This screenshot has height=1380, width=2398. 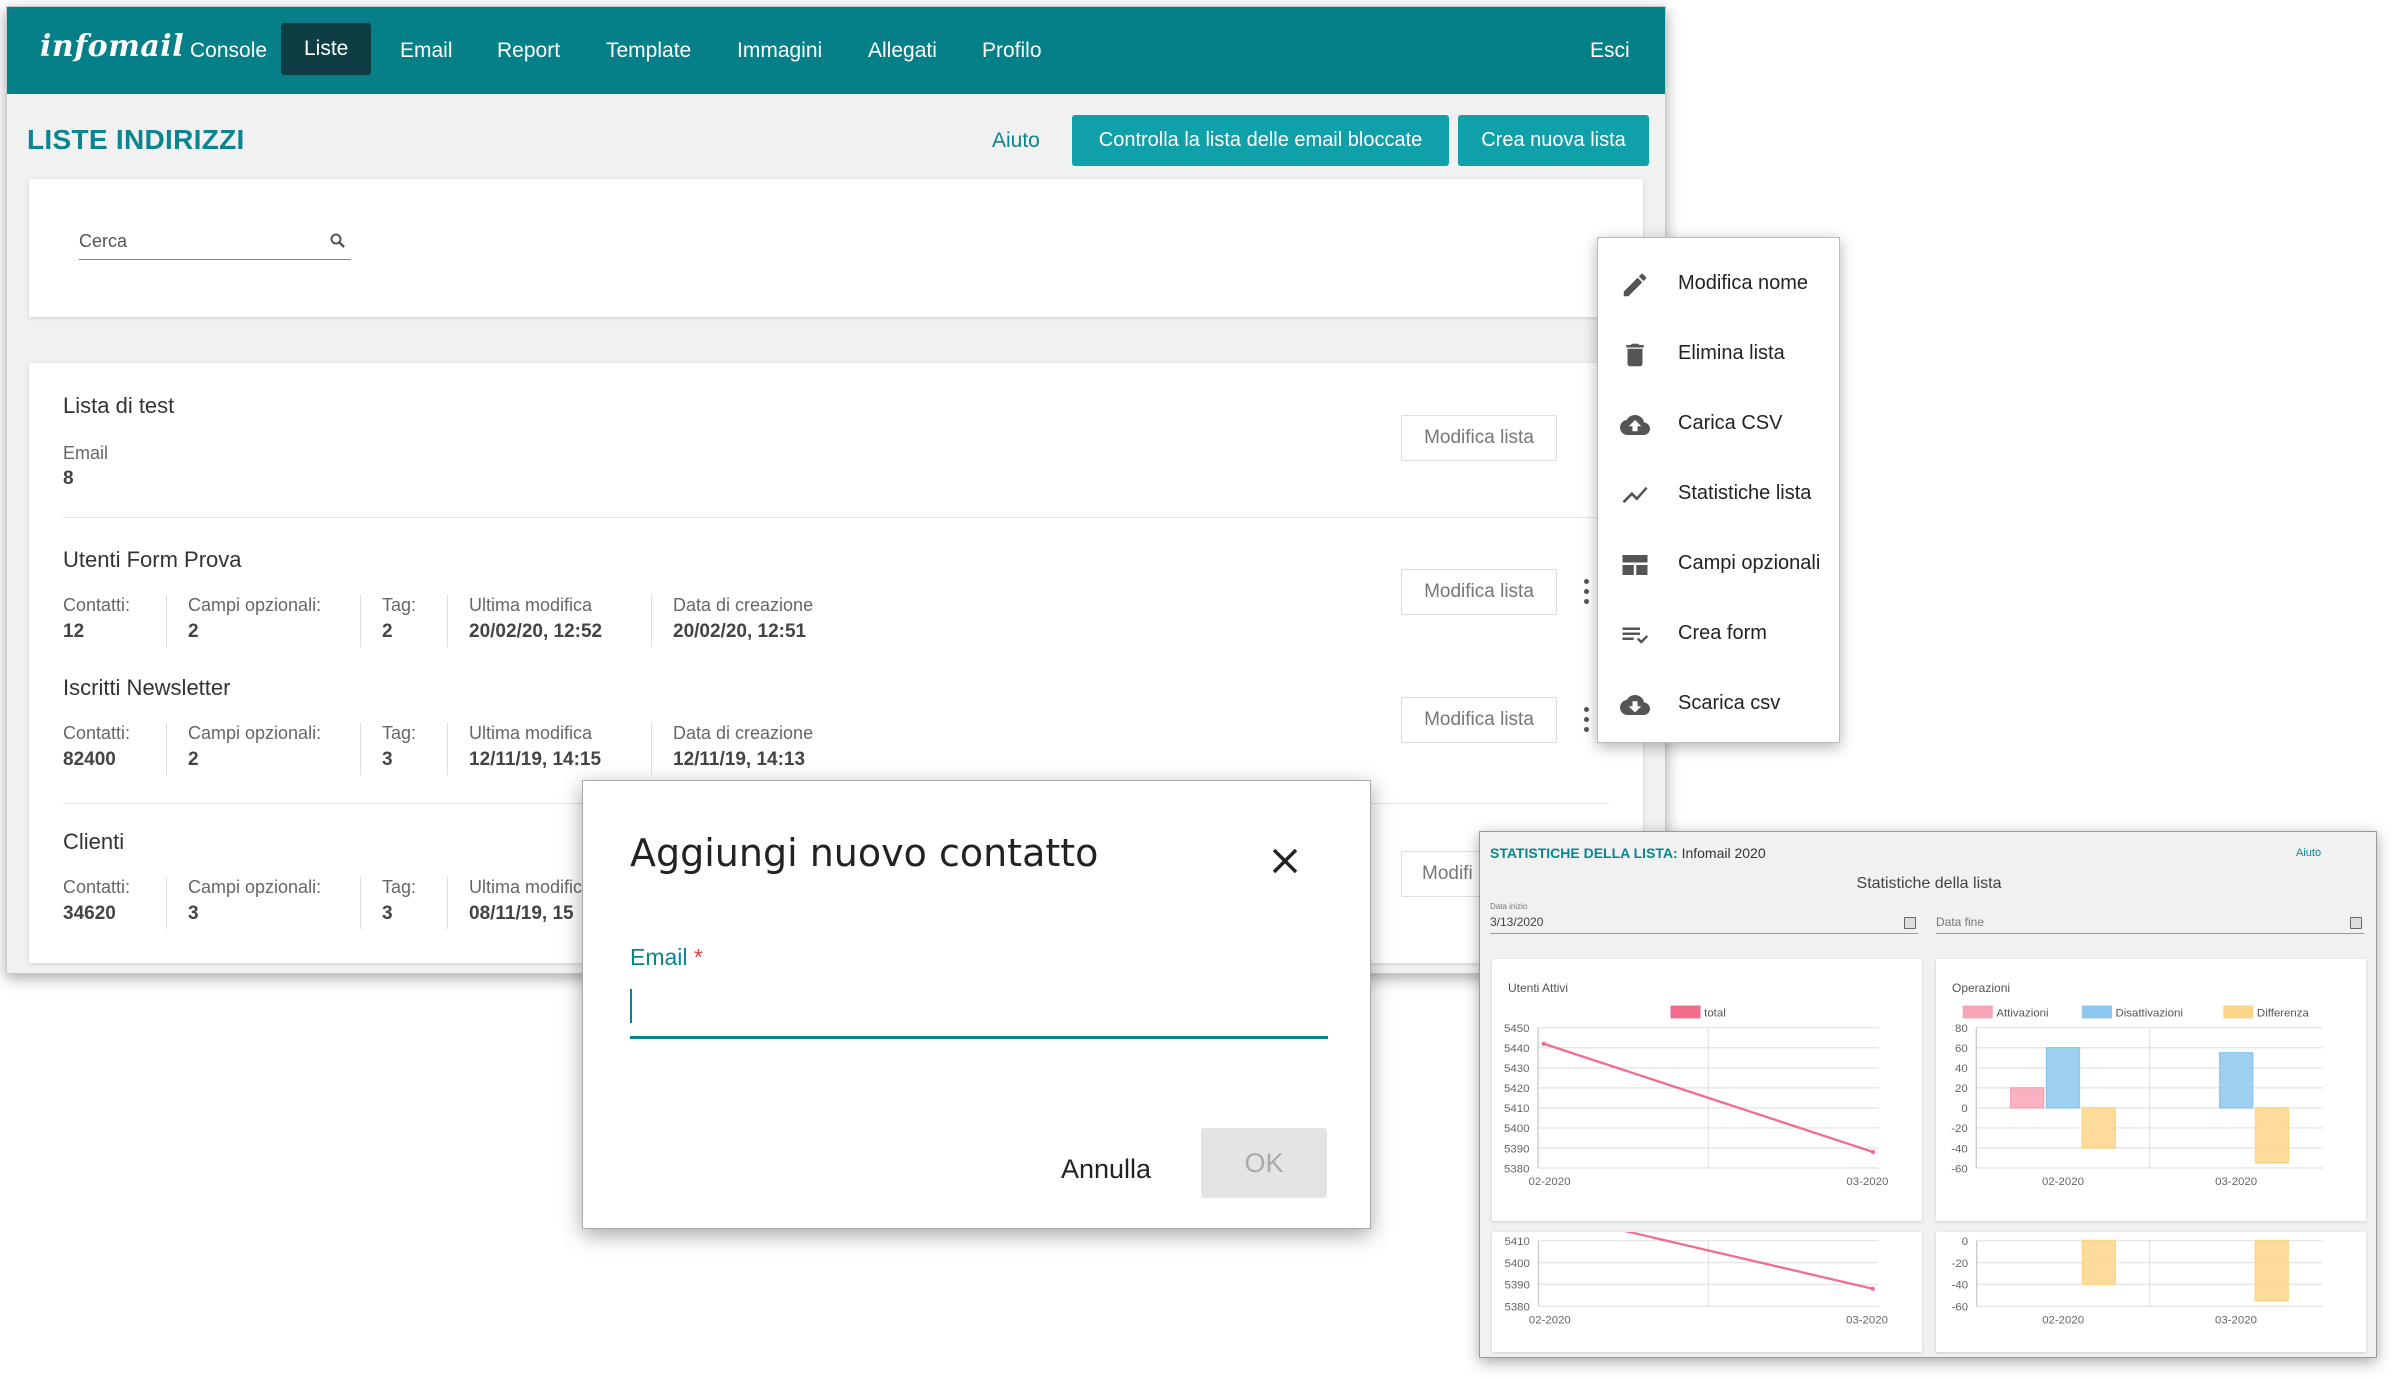 What do you see at coordinates (1635, 565) in the screenshot?
I see `table-icon` at bounding box center [1635, 565].